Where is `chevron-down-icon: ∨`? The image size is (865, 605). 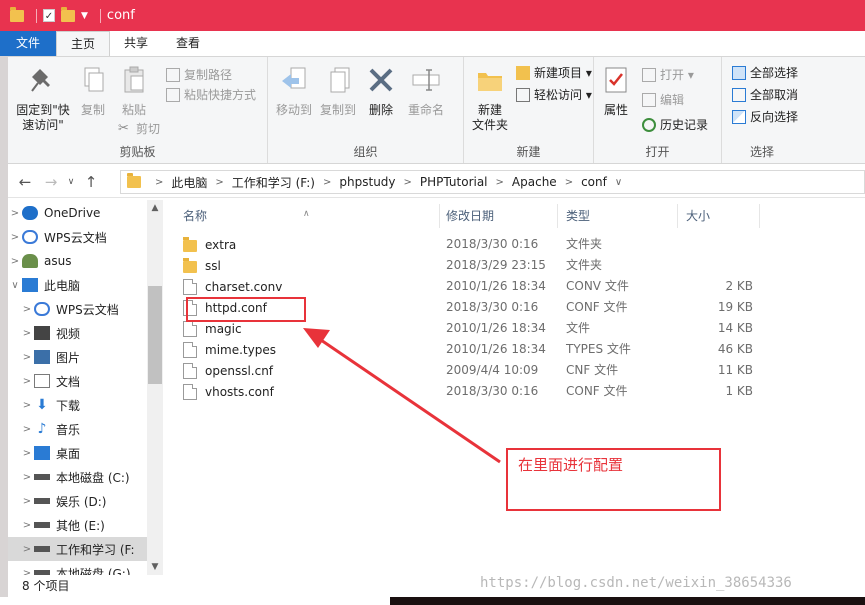
chevron-down-icon: ∨ is located at coordinates (15, 285).